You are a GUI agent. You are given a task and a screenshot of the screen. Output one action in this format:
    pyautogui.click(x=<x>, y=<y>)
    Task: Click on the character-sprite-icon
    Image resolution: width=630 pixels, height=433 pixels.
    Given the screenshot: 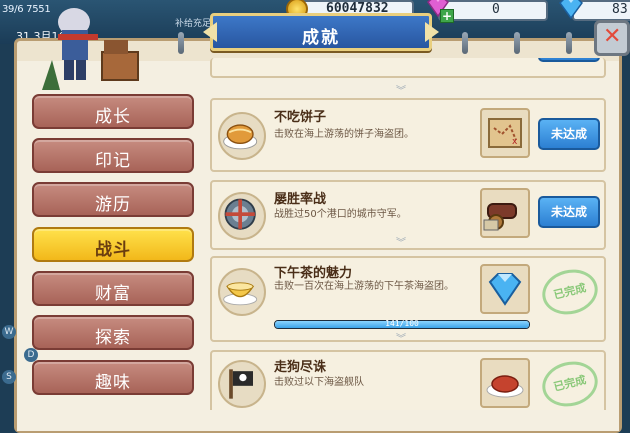 What is the action you would take?
    pyautogui.click(x=90, y=49)
    